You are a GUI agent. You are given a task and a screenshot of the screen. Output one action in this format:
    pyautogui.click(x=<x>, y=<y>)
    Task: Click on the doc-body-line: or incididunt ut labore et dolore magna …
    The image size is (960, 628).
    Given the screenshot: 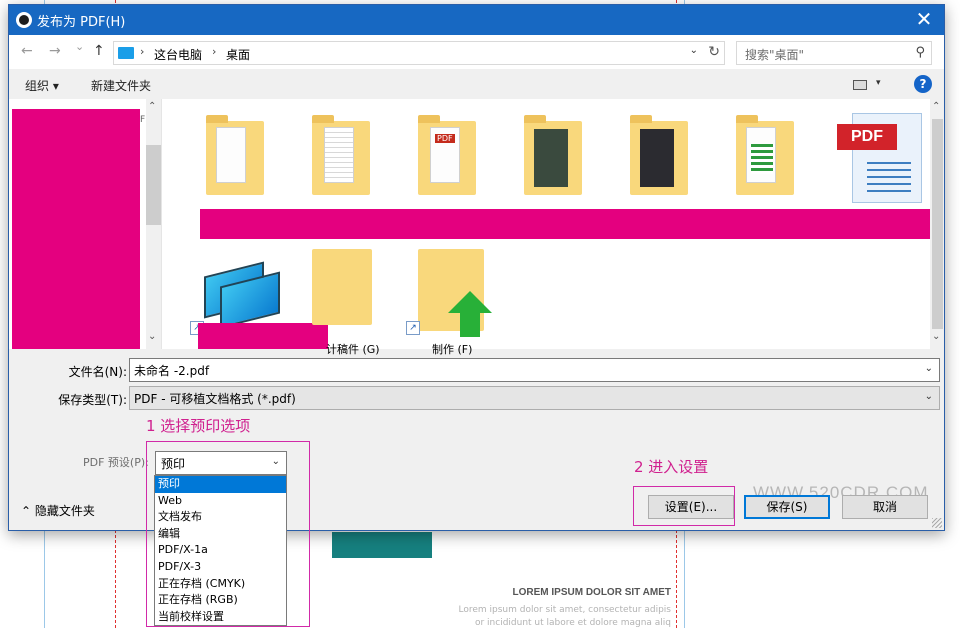 What is the action you would take?
    pyautogui.click(x=572, y=623)
    